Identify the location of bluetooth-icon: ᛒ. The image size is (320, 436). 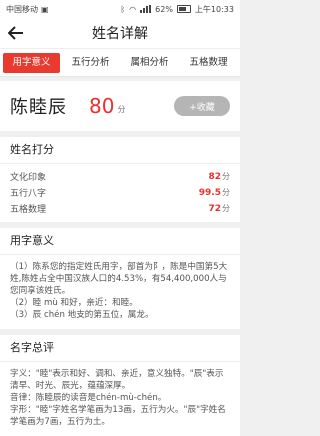
(123, 9).